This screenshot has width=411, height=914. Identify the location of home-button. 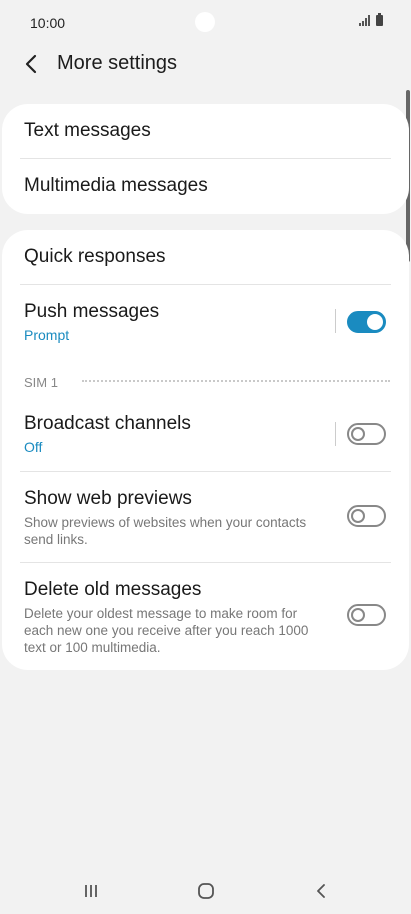
(206, 891).